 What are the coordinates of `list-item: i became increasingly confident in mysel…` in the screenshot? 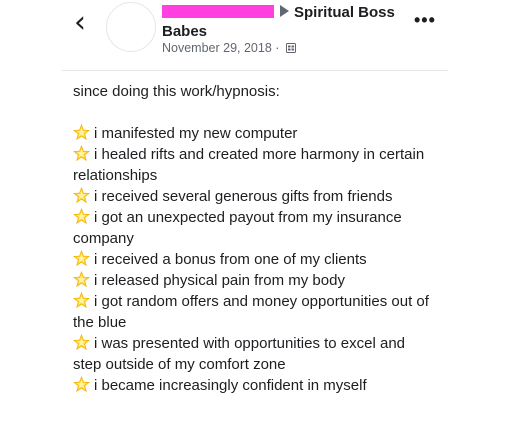 It's located at (252, 385).